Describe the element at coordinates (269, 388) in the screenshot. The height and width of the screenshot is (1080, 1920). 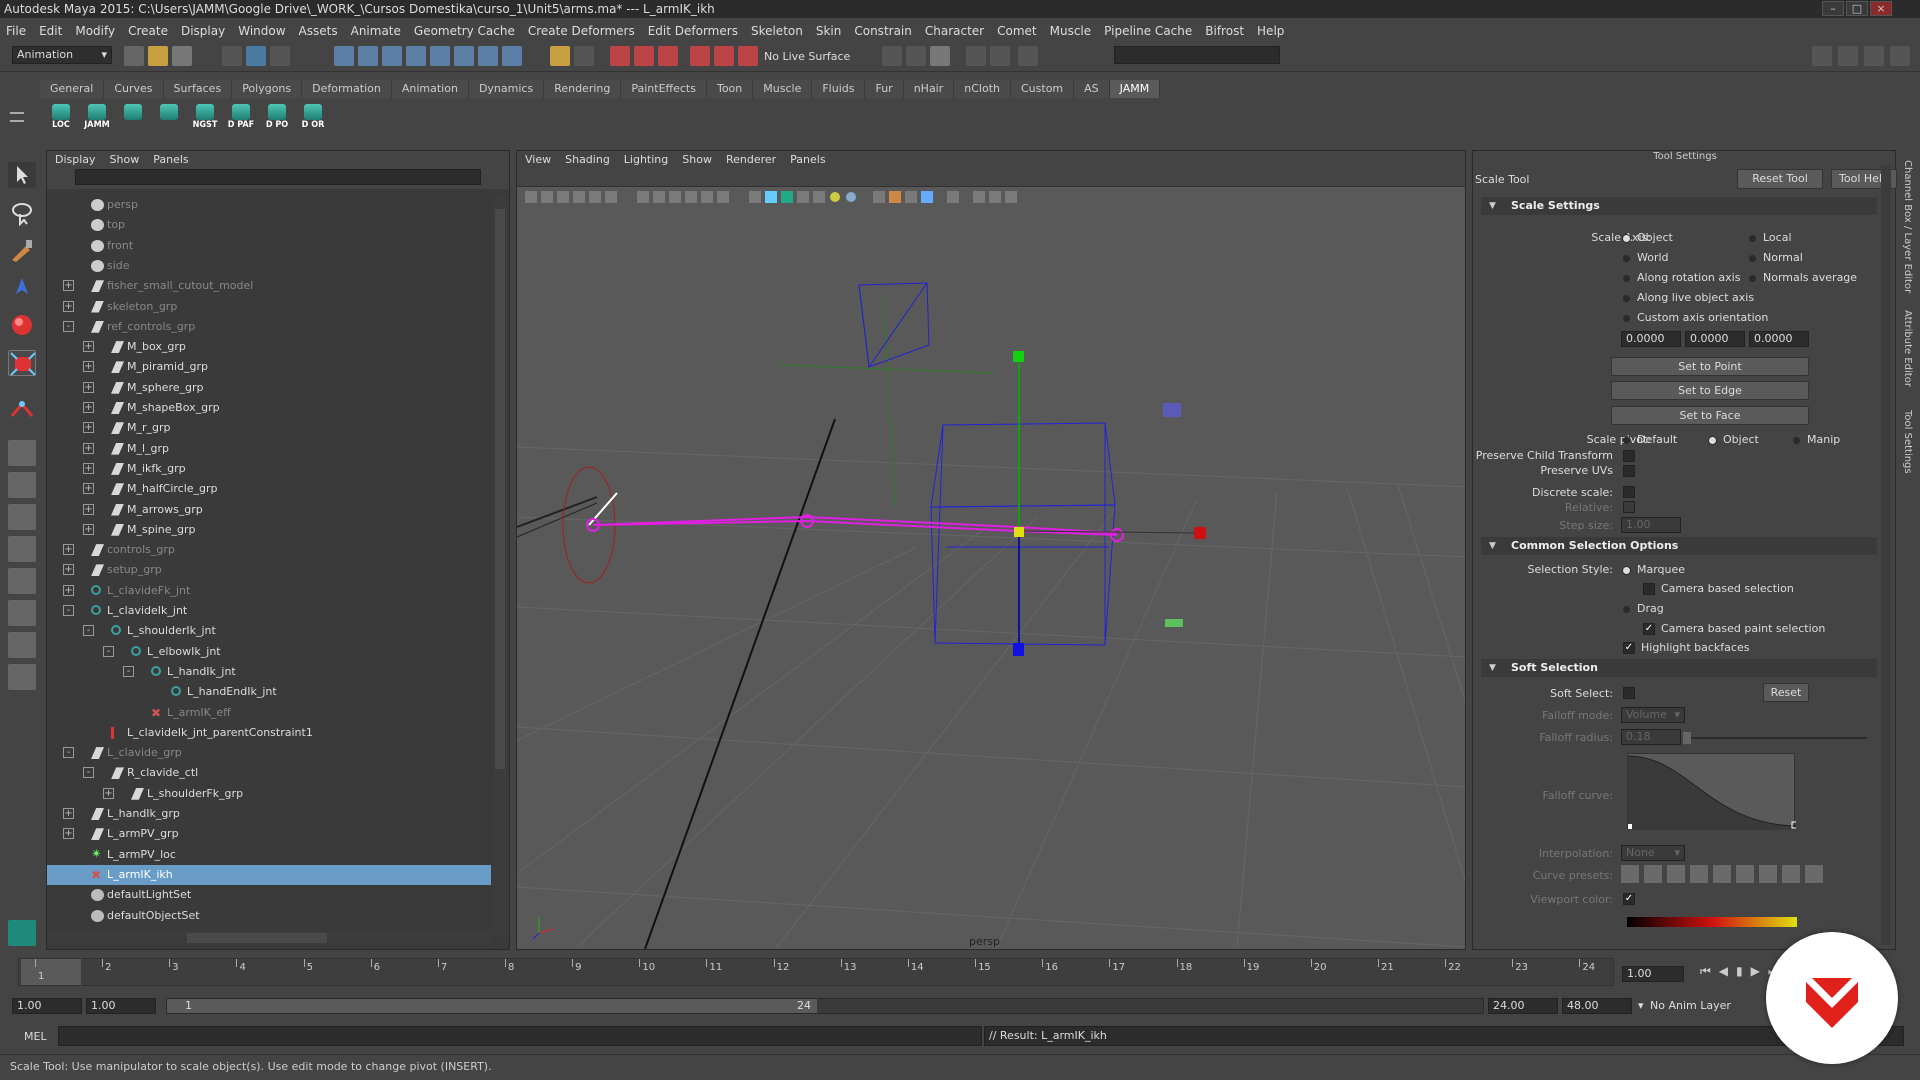
I see `outliner-row: + M_sphere_grp` at that location.